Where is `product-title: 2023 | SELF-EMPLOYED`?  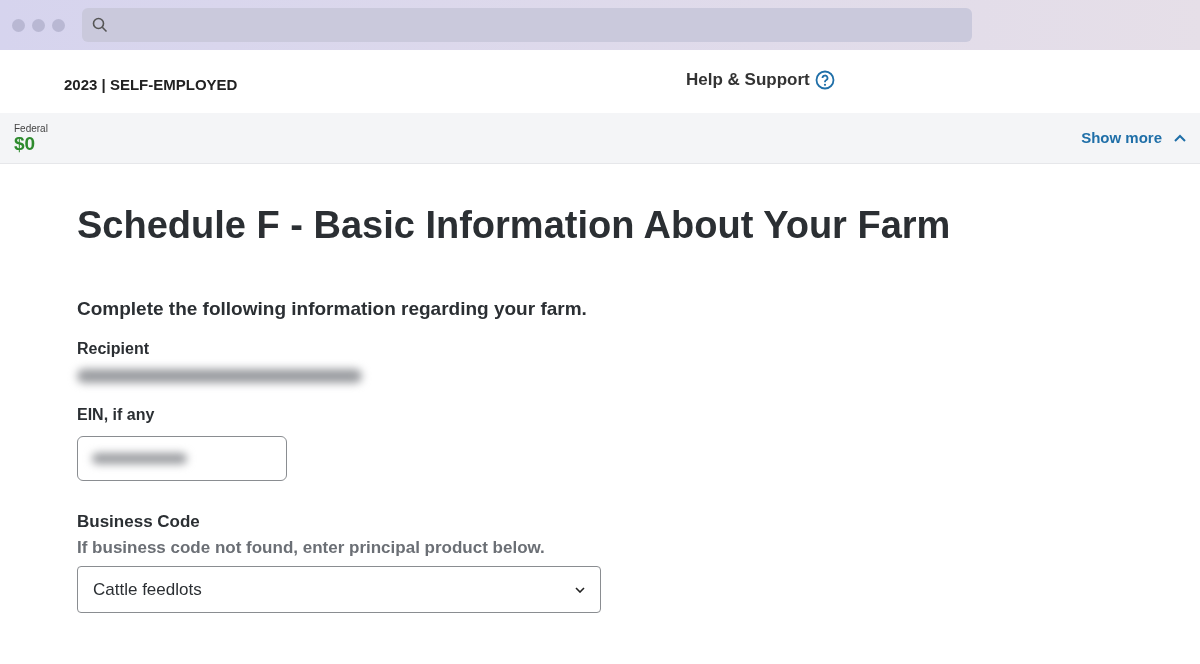
product-title: 2023 | SELF-EMPLOYED is located at coordinates (151, 85).